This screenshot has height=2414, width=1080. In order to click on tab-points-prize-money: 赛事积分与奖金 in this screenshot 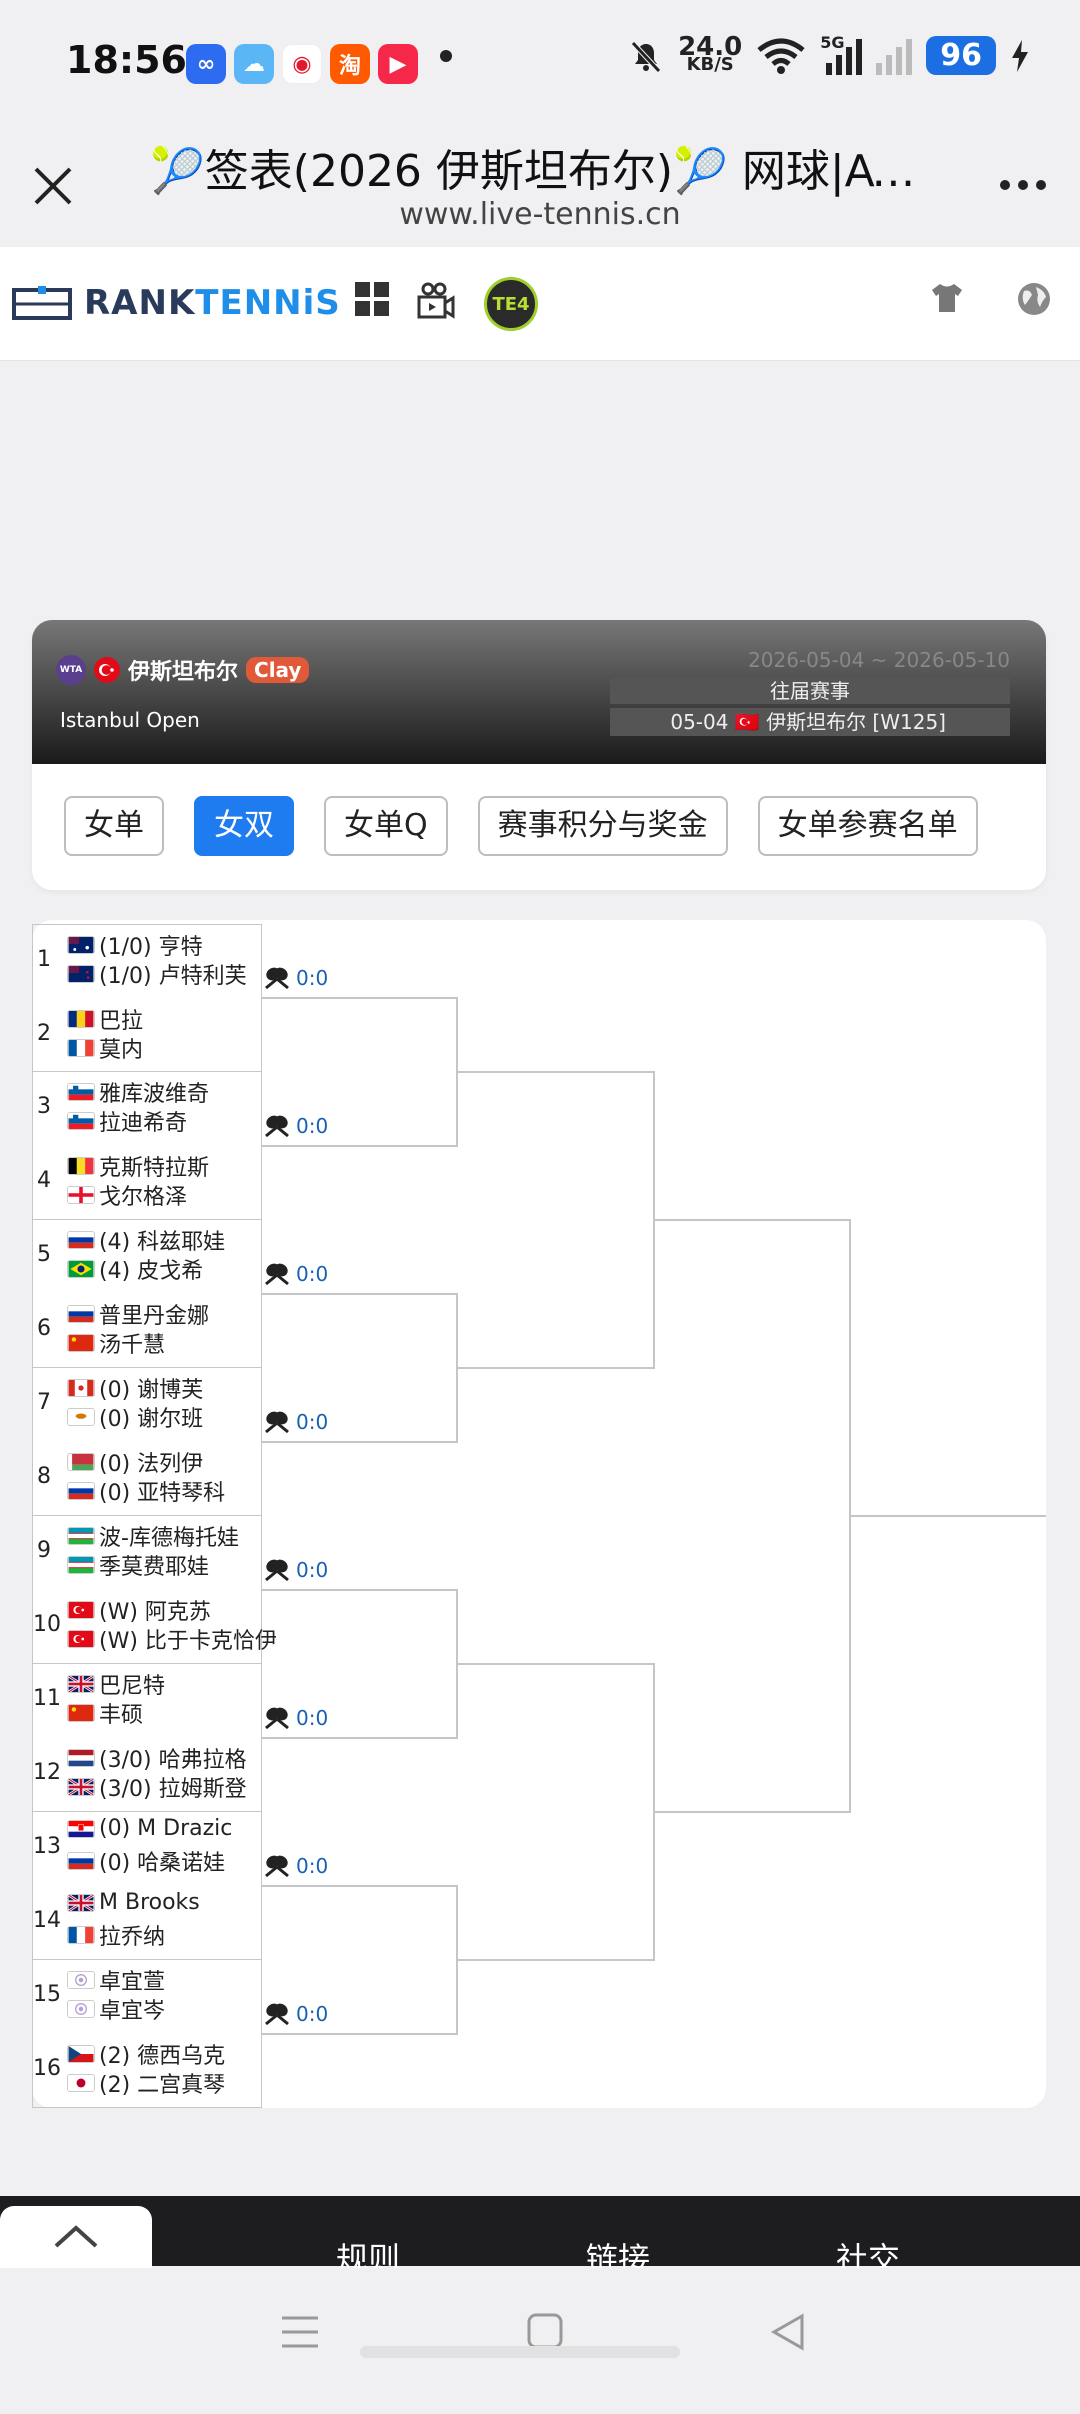, I will do `click(602, 826)`.